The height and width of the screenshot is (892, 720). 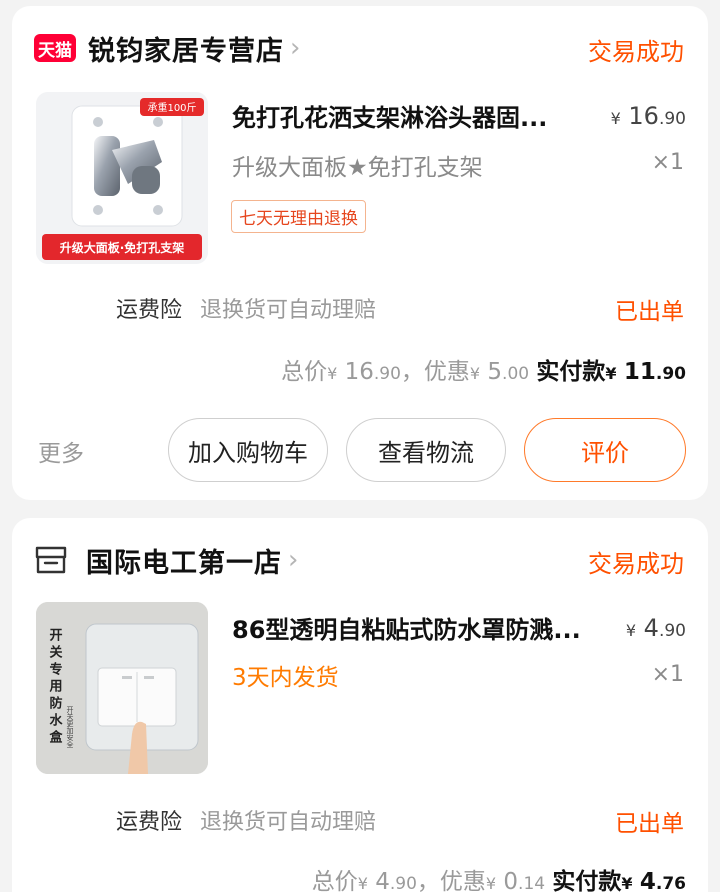 What do you see at coordinates (186, 48) in the screenshot?
I see `shop-name: 锐钧家居专营店` at bounding box center [186, 48].